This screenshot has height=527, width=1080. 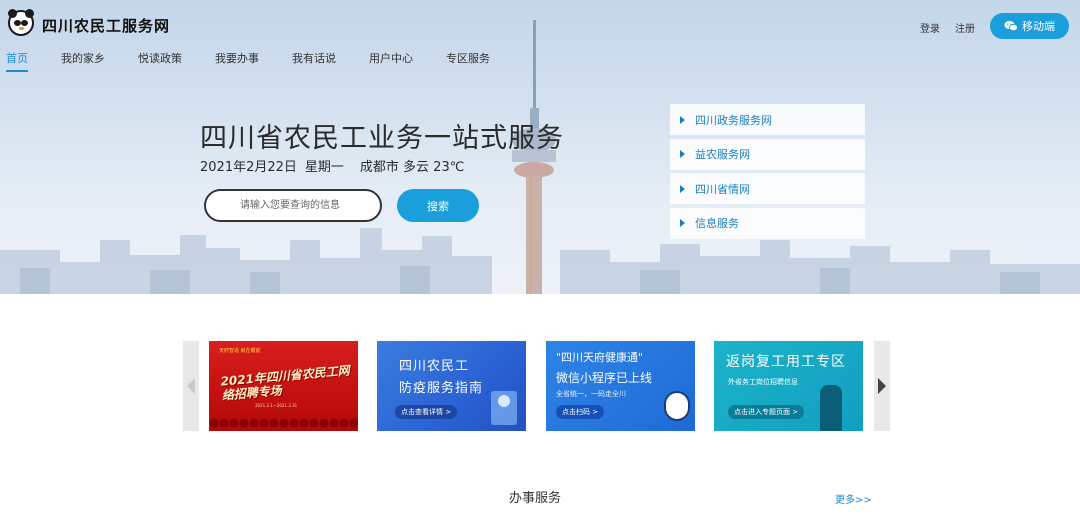 What do you see at coordinates (930, 27) in the screenshot?
I see `login-link: 登录` at bounding box center [930, 27].